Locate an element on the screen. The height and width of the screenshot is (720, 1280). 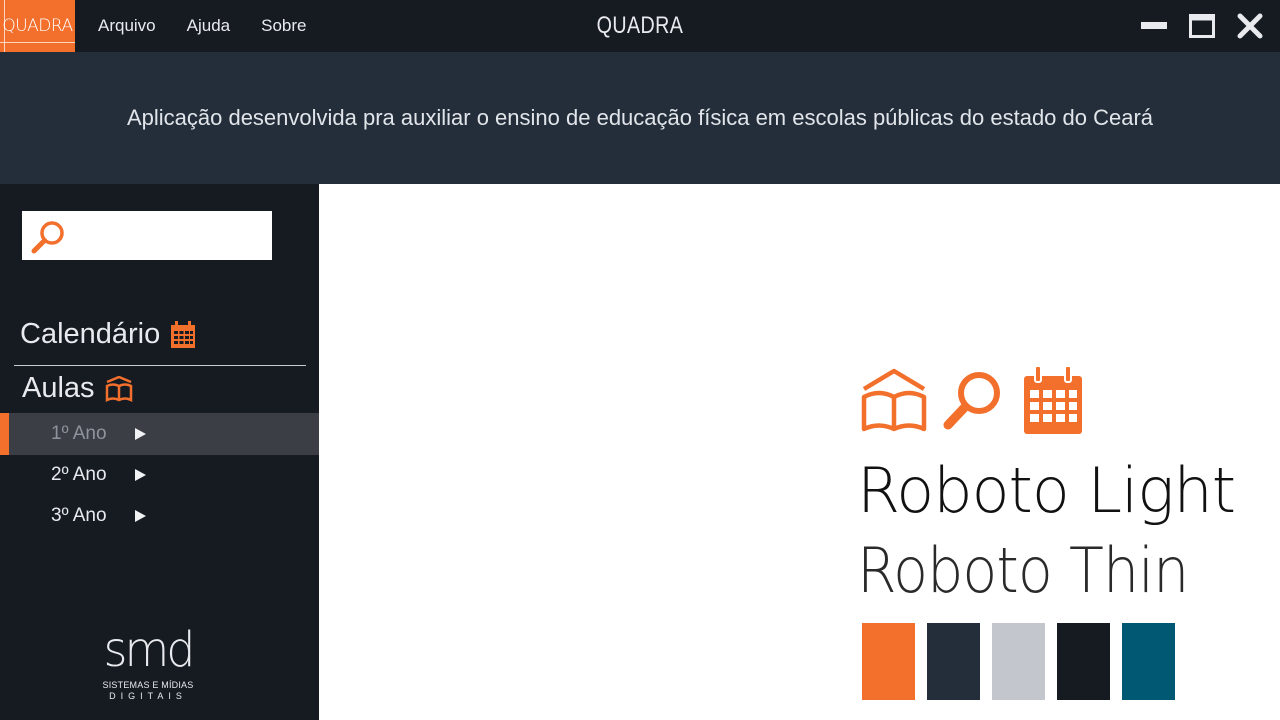
search-input is located at coordinates (167, 236).